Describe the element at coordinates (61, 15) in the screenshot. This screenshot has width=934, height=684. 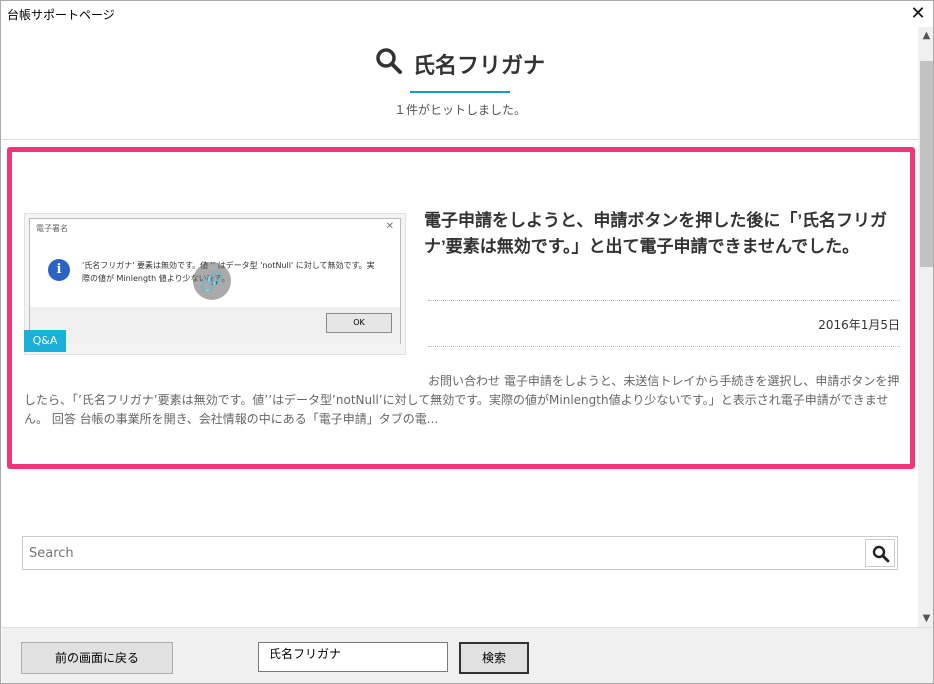
I see `window-title: 台帳サポートページ` at that location.